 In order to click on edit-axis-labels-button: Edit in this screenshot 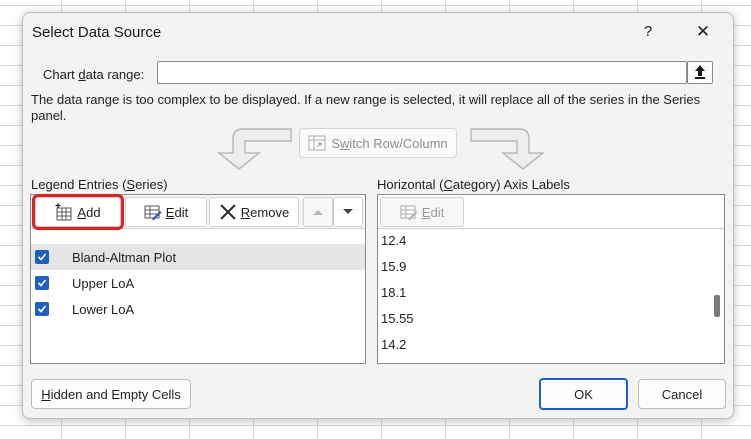, I will do `click(422, 212)`.